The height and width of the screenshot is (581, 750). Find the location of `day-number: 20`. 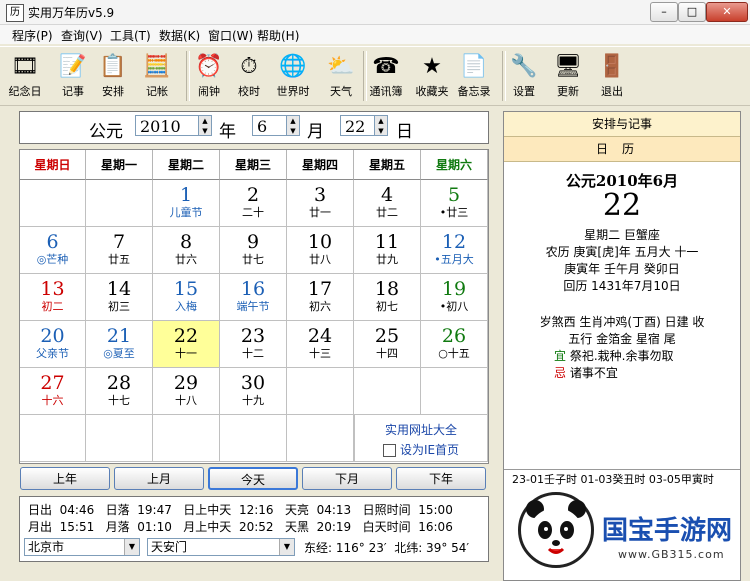

day-number: 20 is located at coordinates (52, 336).